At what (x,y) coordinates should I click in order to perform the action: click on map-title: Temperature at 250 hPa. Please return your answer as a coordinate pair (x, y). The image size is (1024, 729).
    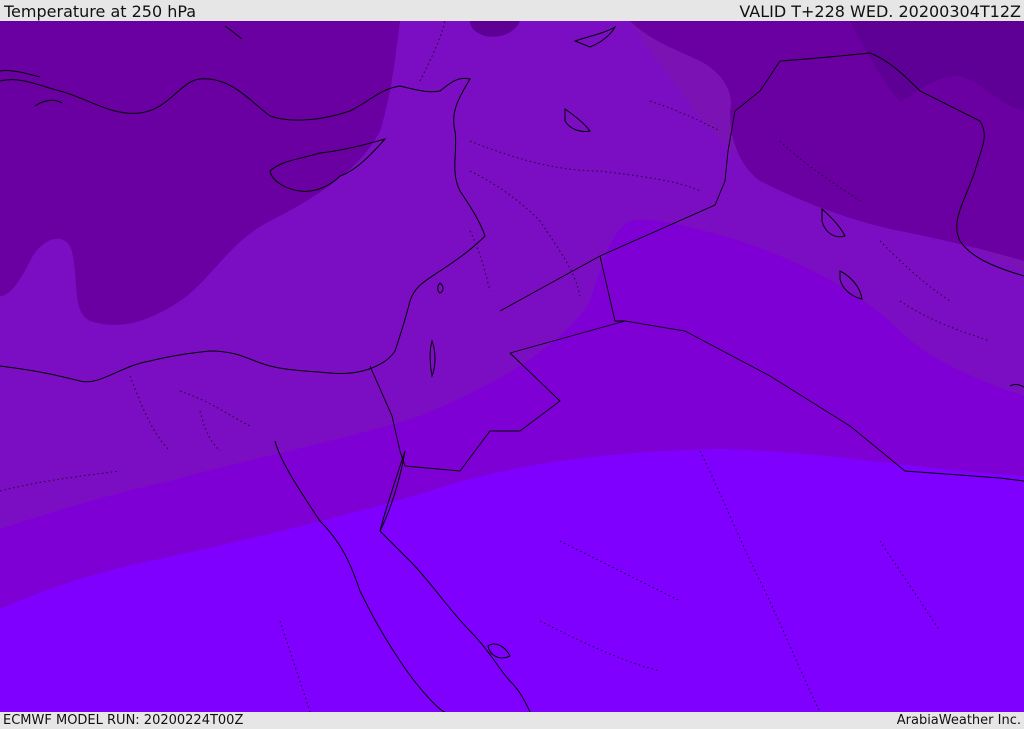
    Looking at the image, I should click on (100, 11).